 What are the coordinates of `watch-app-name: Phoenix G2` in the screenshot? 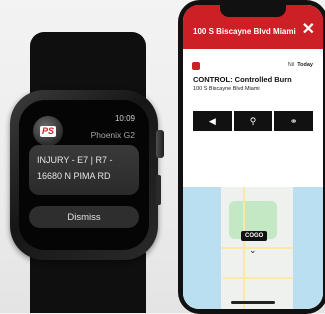 It's located at (112, 135).